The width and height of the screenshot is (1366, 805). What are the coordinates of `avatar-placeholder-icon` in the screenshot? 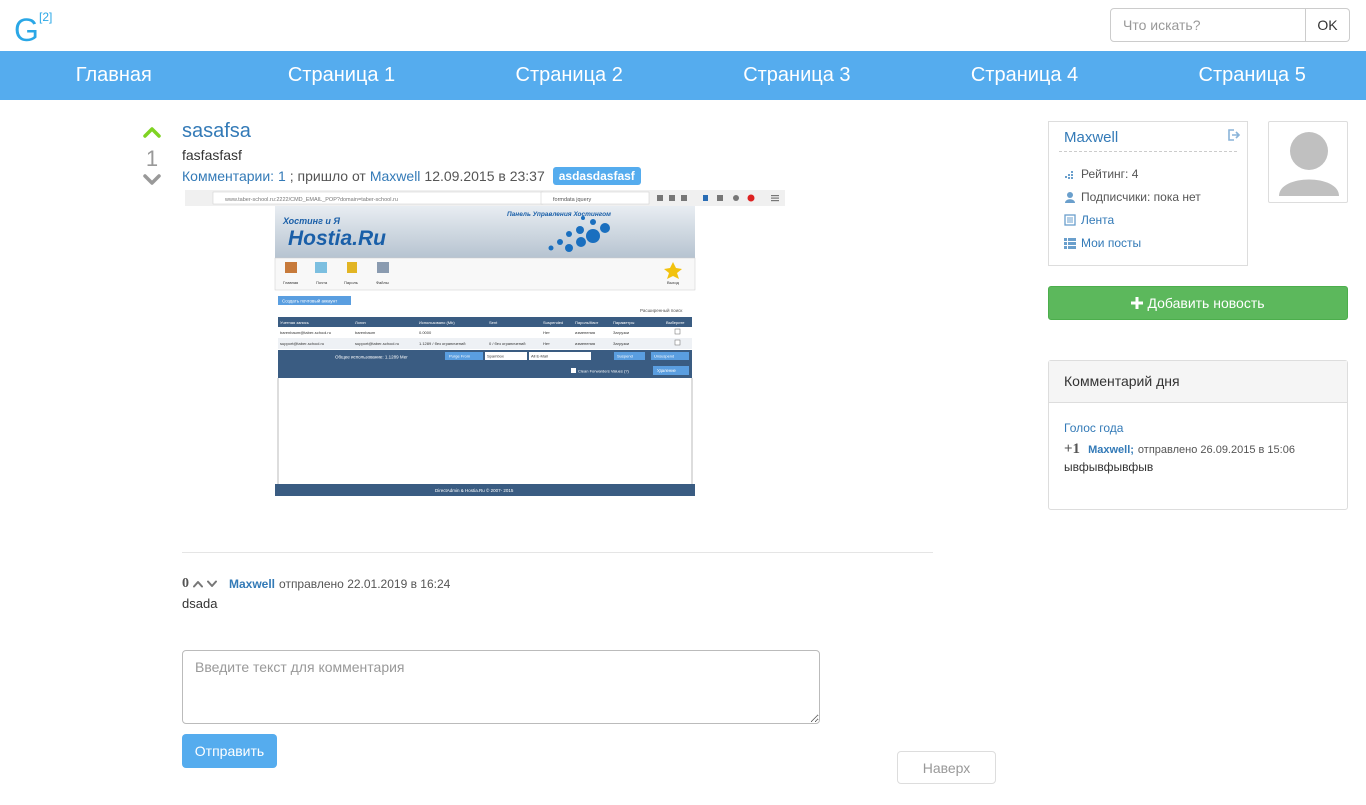 It's located at (1309, 164).